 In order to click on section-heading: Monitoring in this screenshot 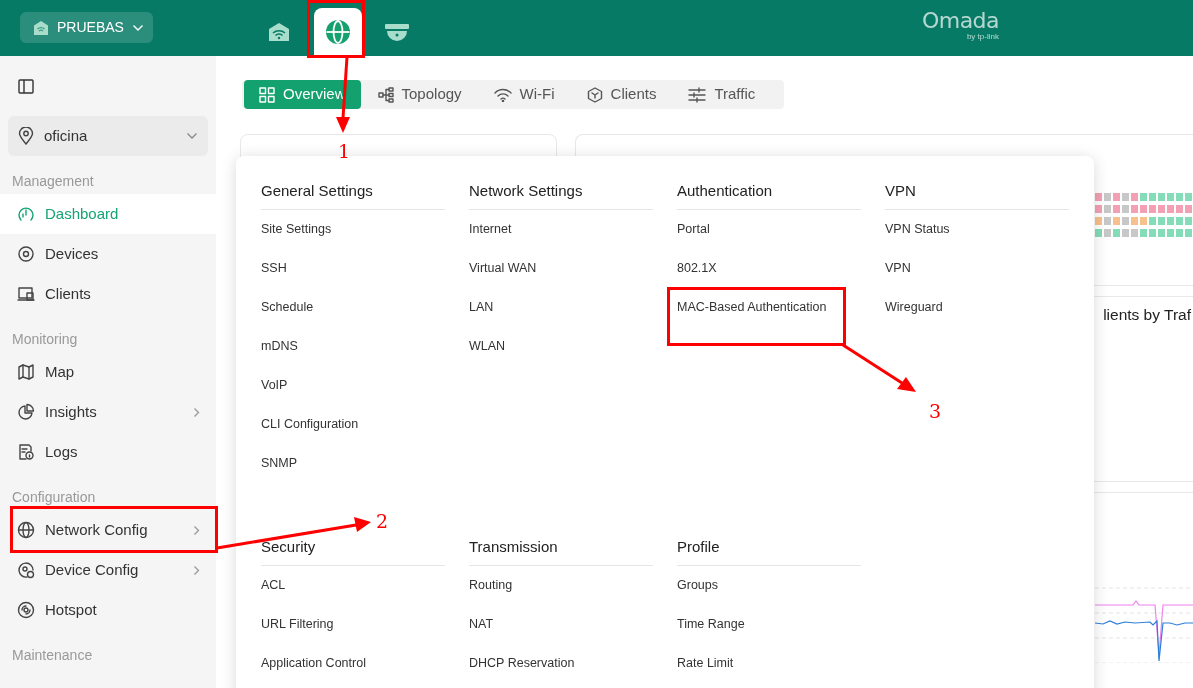, I will do `click(45, 339)`.